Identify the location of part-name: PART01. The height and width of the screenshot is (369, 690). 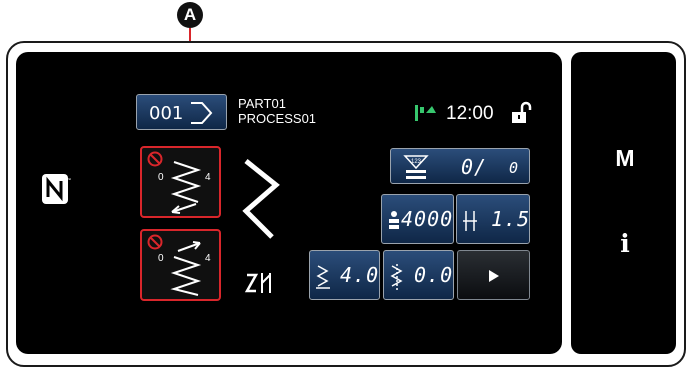
(262, 103).